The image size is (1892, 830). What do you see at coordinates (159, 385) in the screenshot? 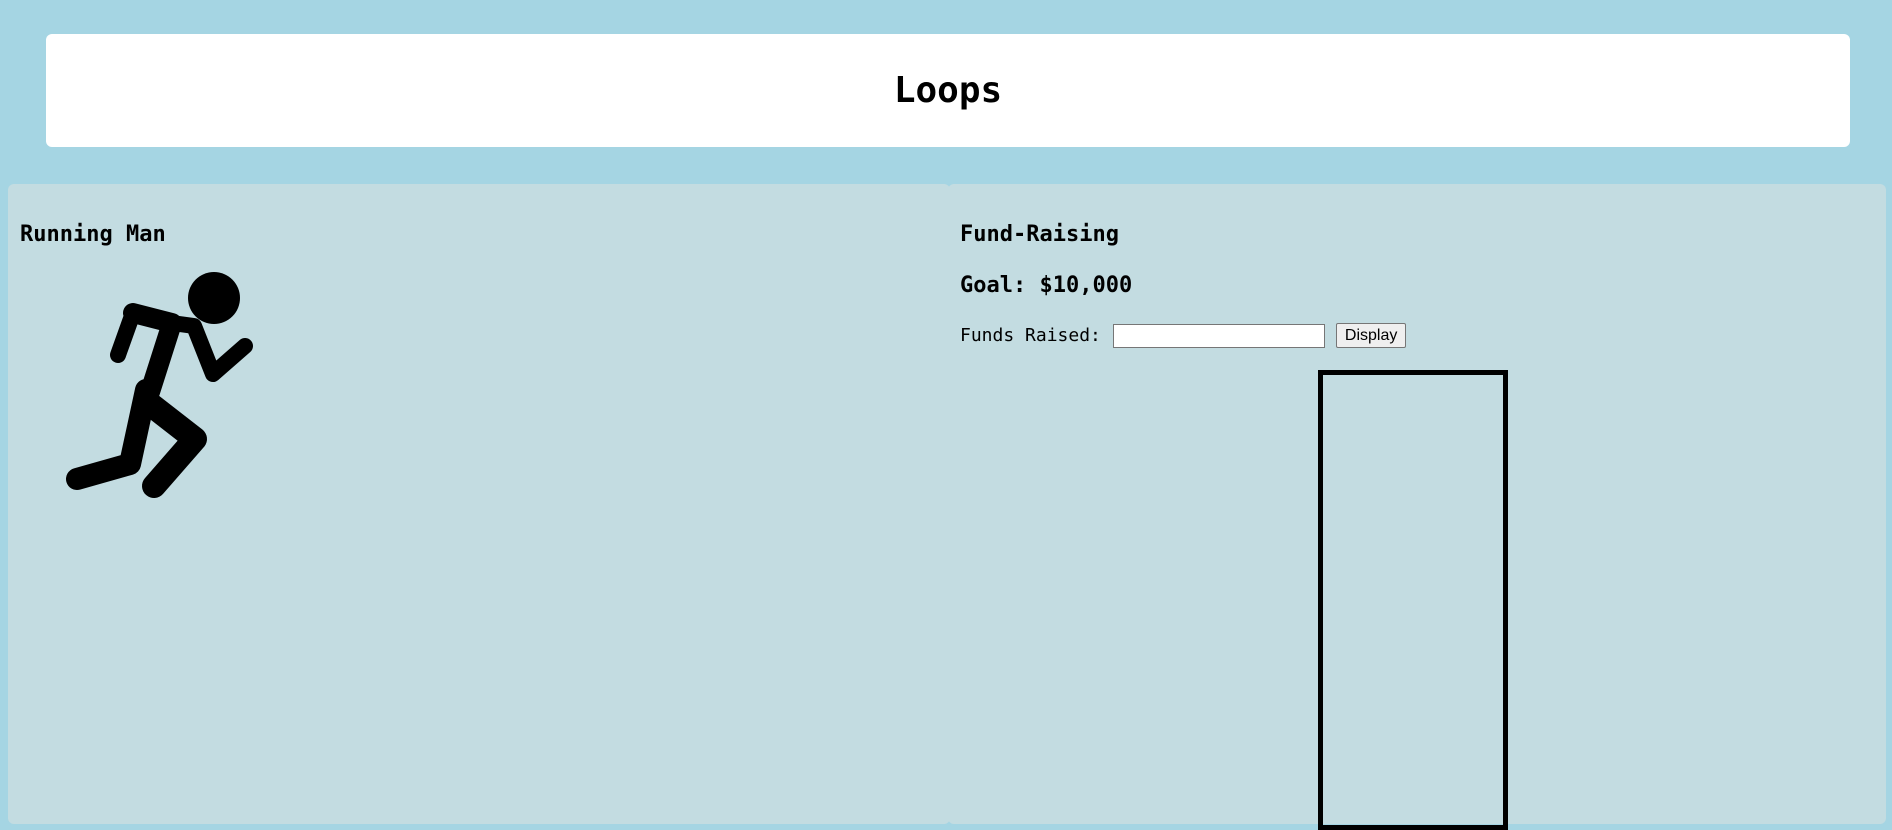
I see `running-man-icon` at bounding box center [159, 385].